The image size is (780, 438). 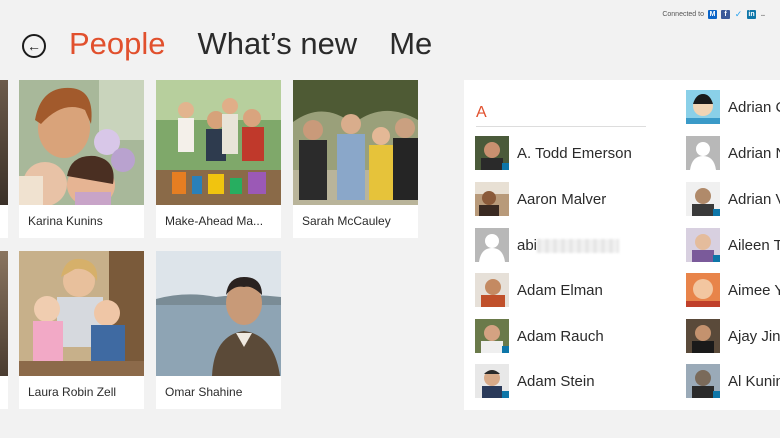 What do you see at coordinates (738, 14) in the screenshot?
I see `twitter-icon: ✓` at bounding box center [738, 14].